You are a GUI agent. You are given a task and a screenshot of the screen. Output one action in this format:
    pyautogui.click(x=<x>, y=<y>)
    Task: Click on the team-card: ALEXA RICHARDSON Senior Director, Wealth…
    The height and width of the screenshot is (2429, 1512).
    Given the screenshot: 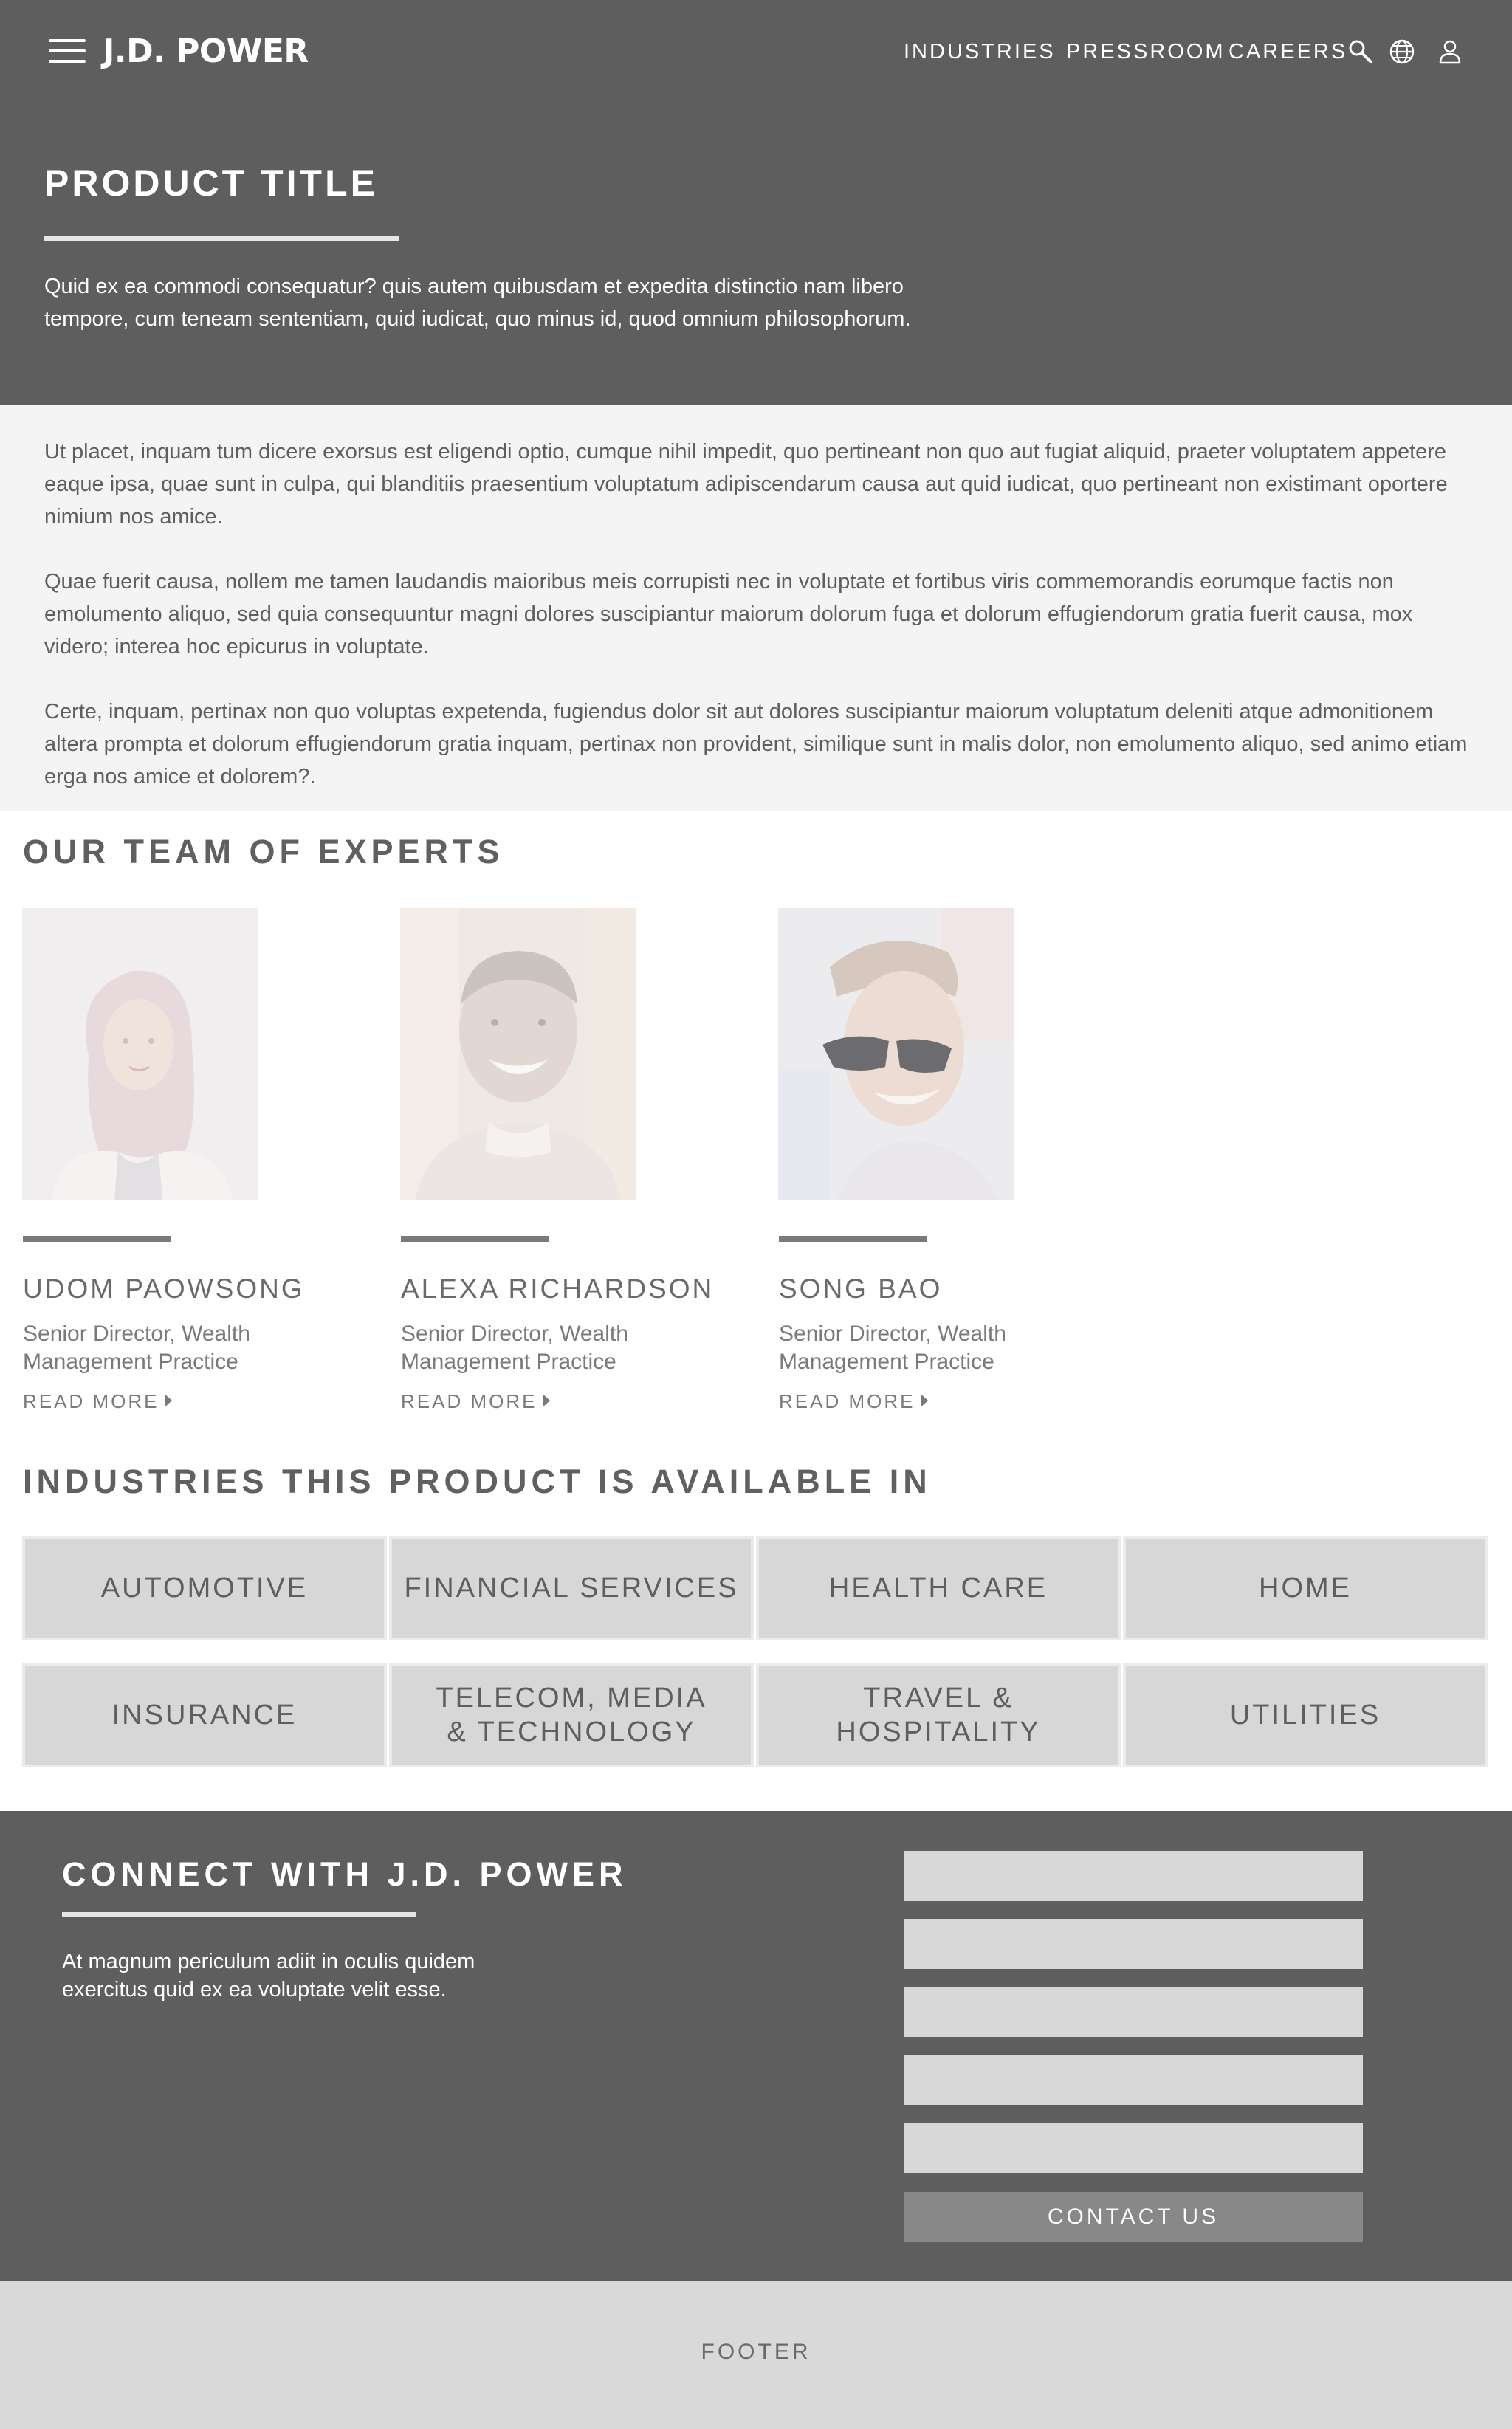 What is the action you would take?
    pyautogui.click(x=556, y=1163)
    